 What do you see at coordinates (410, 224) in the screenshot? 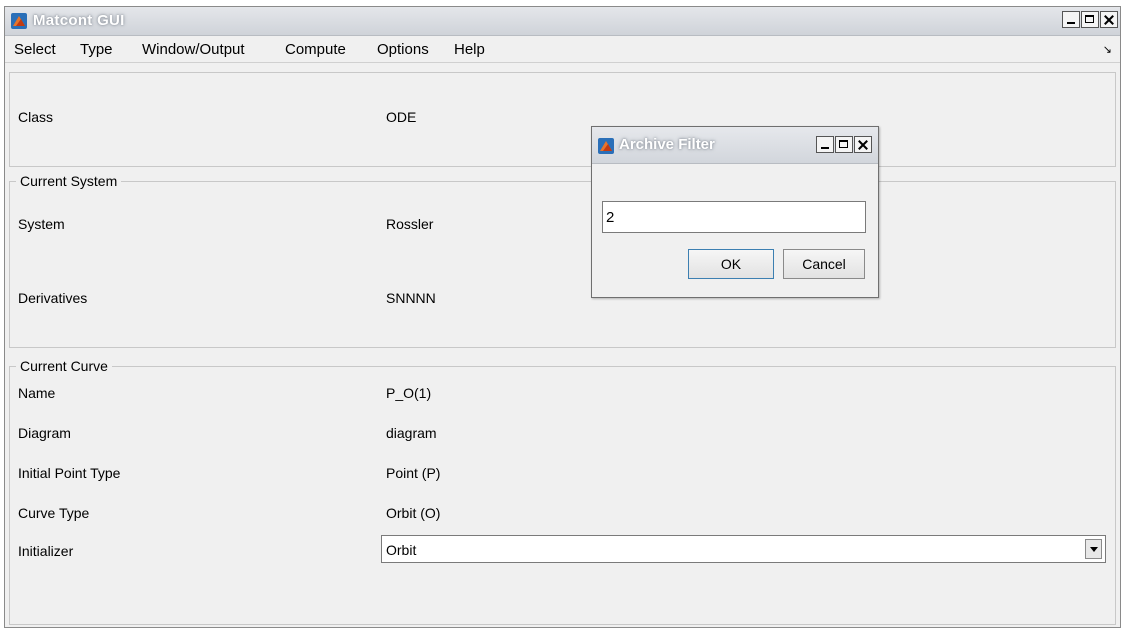
I see `system-value: Rossler` at bounding box center [410, 224].